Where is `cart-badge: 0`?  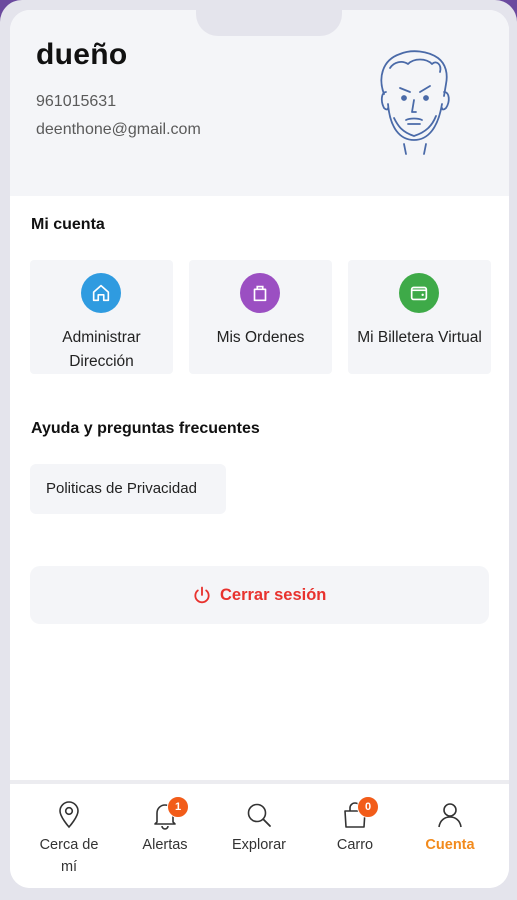 cart-badge: 0 is located at coordinates (368, 807).